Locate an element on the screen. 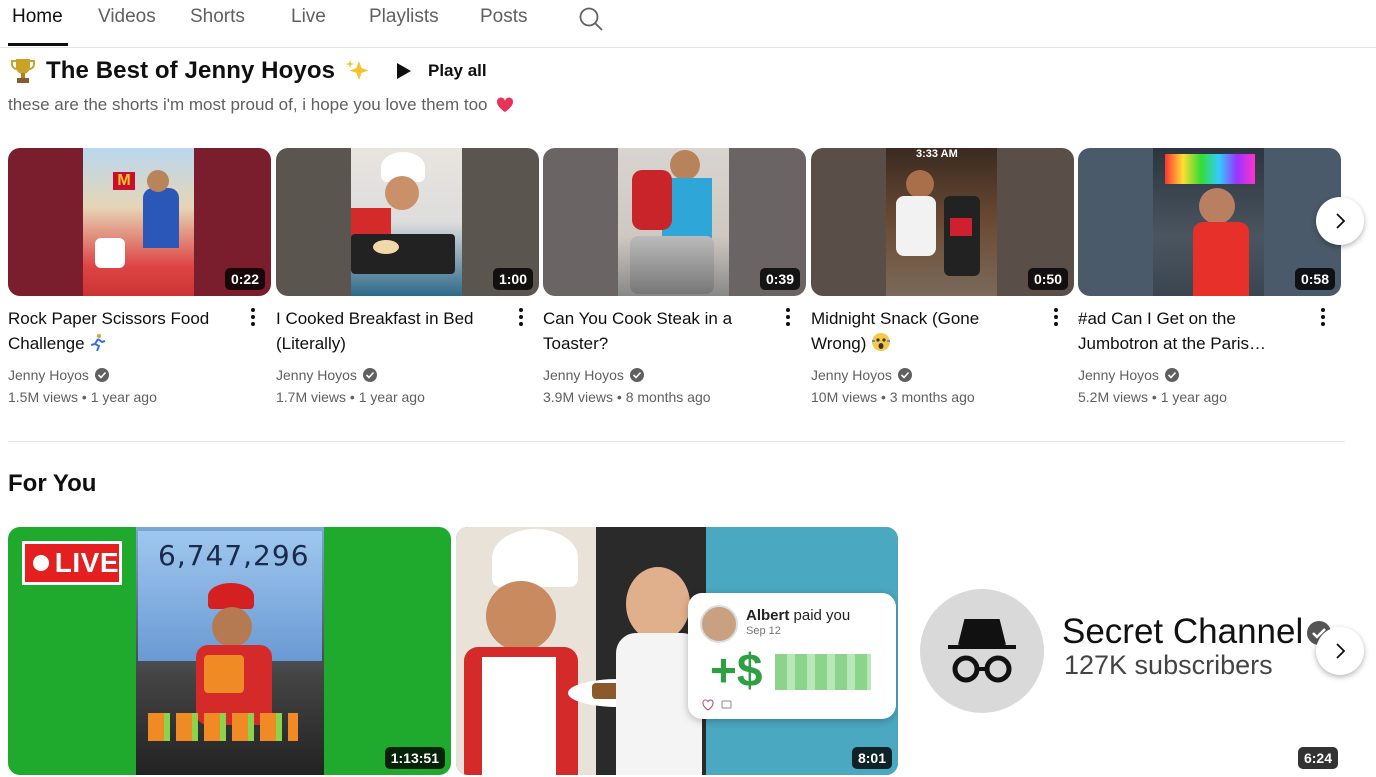  short-title-line: #ad Can I Get on the is located at coordinates (1157, 318).